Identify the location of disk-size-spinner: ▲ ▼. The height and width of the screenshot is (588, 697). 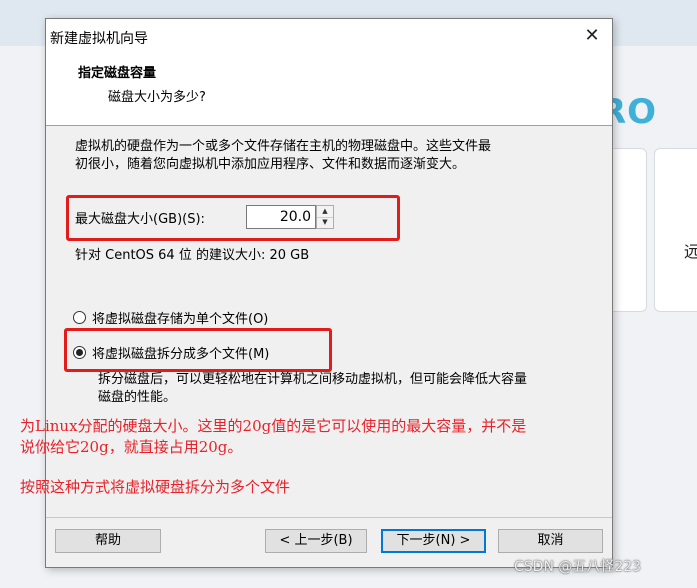
(325, 217).